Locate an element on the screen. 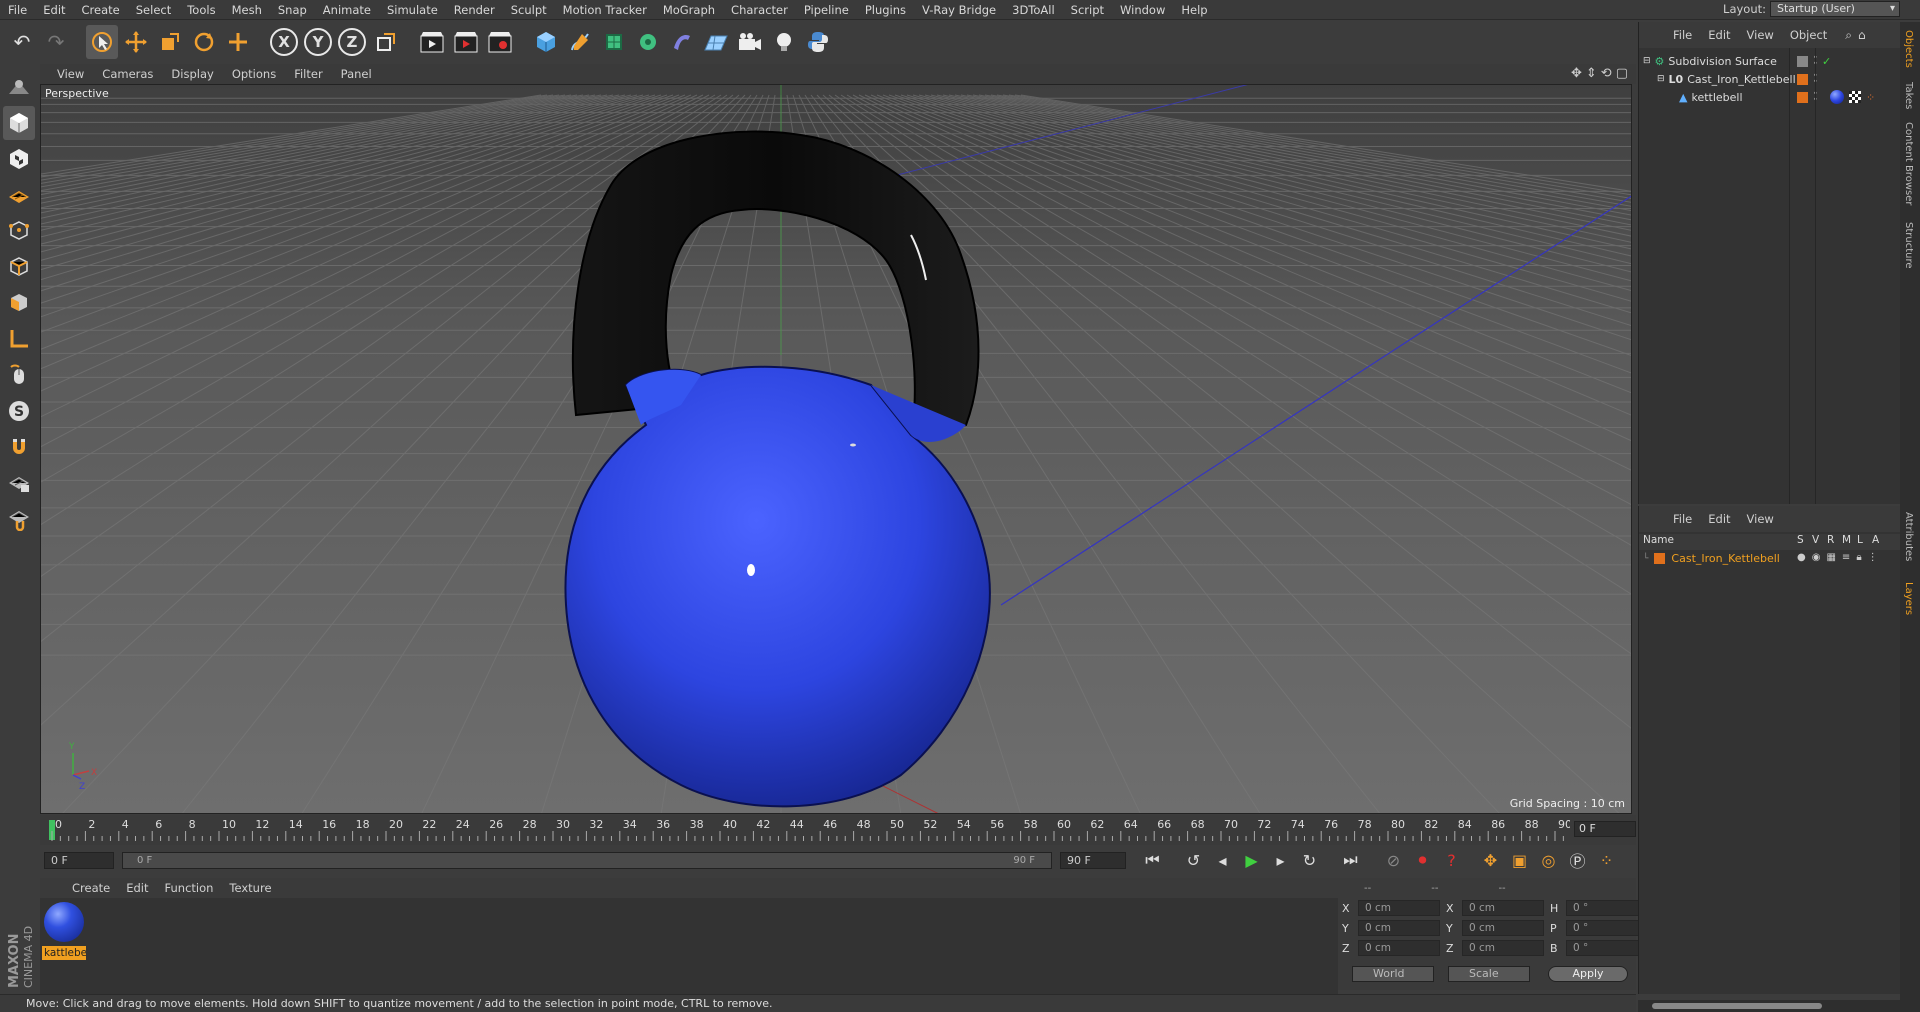  viewport-menu-options: Options is located at coordinates (254, 74).